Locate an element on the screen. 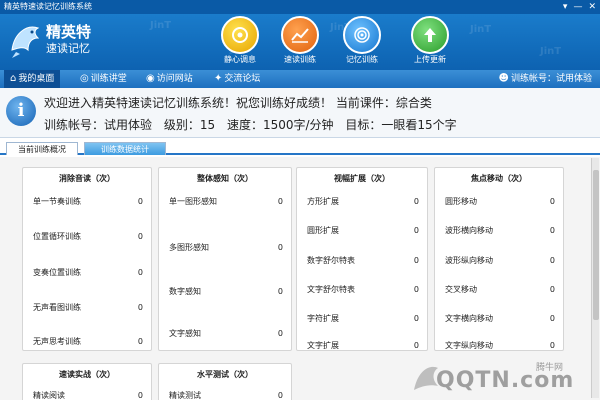 The image size is (600, 400). list-item: 精读测试 0 is located at coordinates (226, 395).